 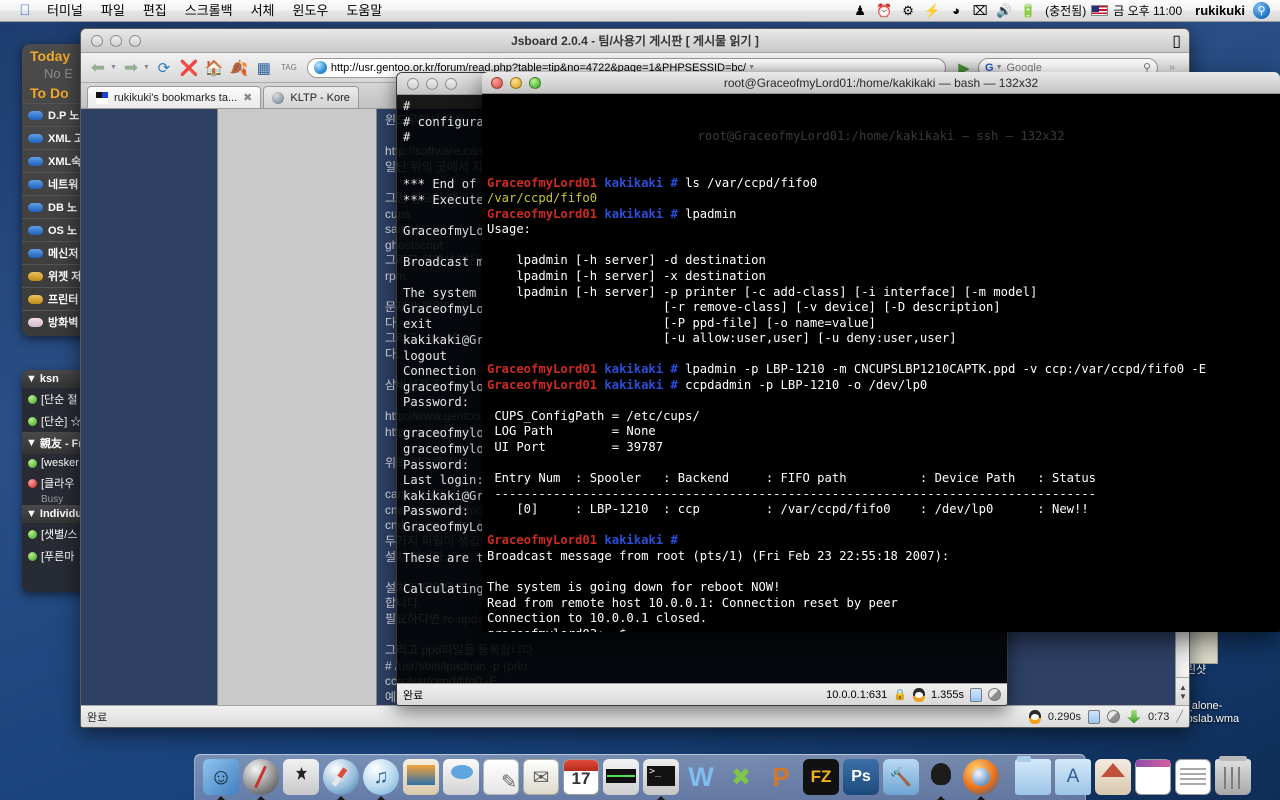 I want to click on airport-wifi-icon: ◕, so click(x=956, y=10).